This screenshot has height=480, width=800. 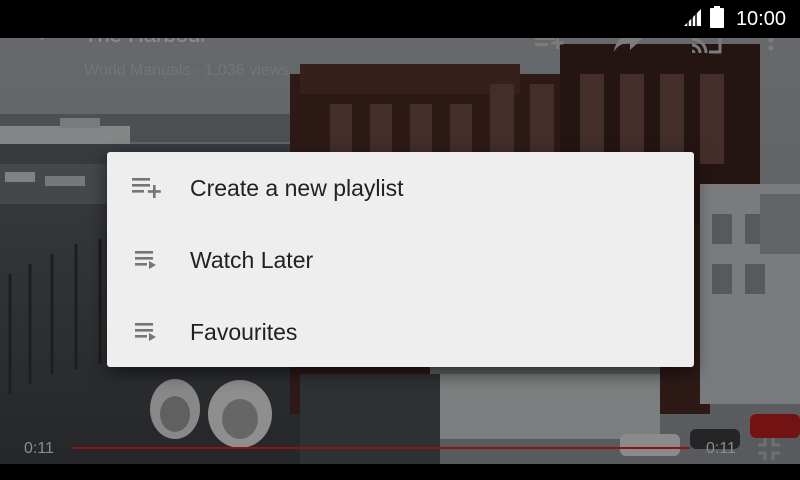 What do you see at coordinates (148, 188) in the screenshot?
I see `playlist-add-icon` at bounding box center [148, 188].